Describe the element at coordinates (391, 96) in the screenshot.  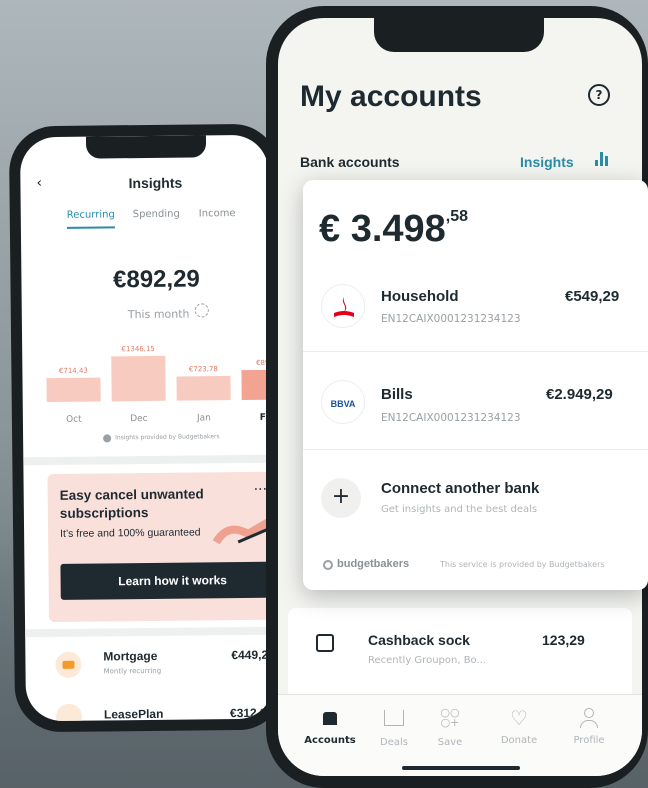
I see `page-title: My accounts` at that location.